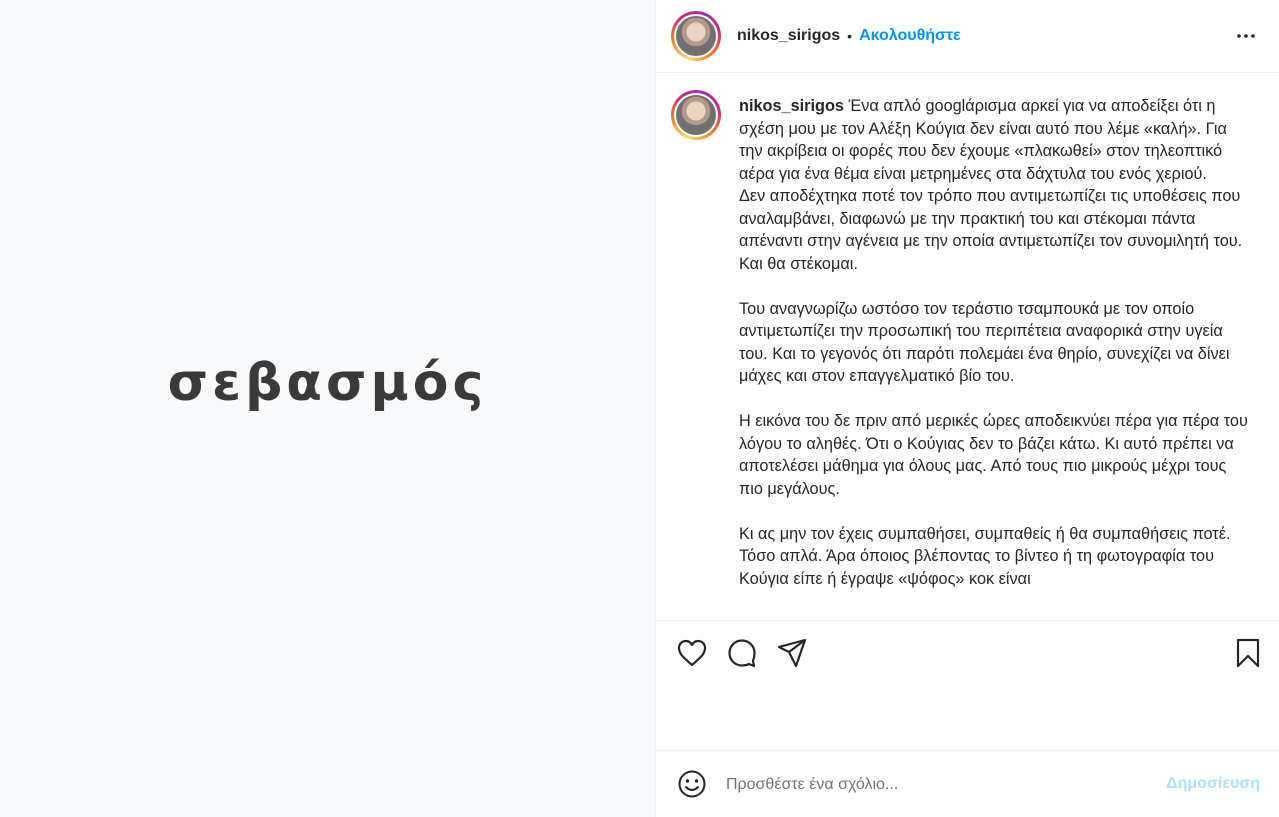 This screenshot has width=1279, height=817. Describe the element at coordinates (742, 653) in the screenshot. I see `comment-icon` at that location.